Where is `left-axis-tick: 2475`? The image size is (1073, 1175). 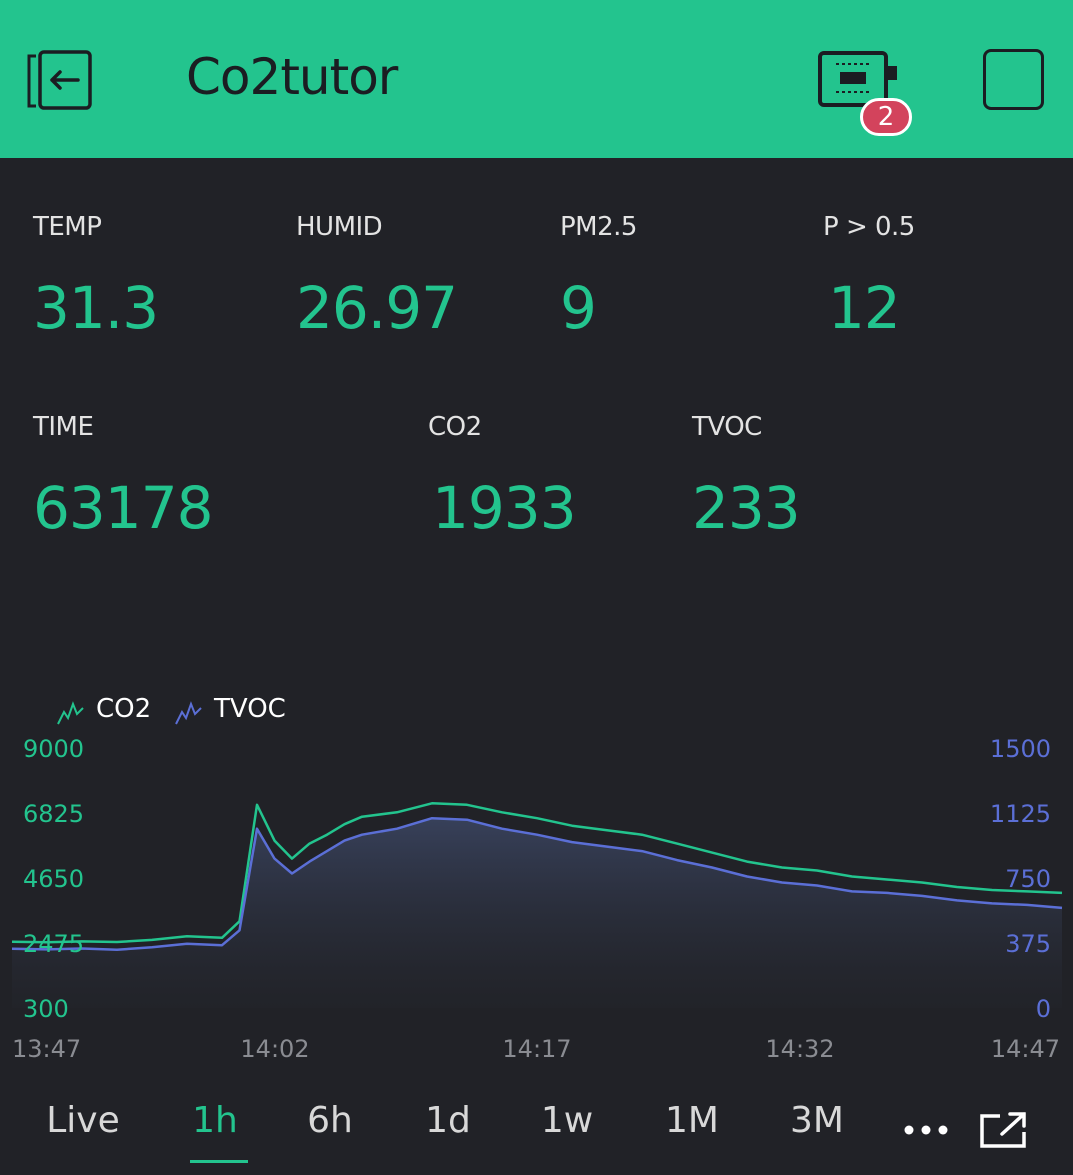 left-axis-tick: 2475 is located at coordinates (53, 944).